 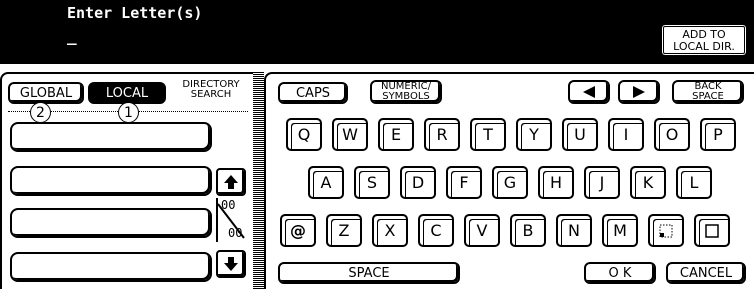 What do you see at coordinates (580, 134) in the screenshot?
I see `key-u: U` at bounding box center [580, 134].